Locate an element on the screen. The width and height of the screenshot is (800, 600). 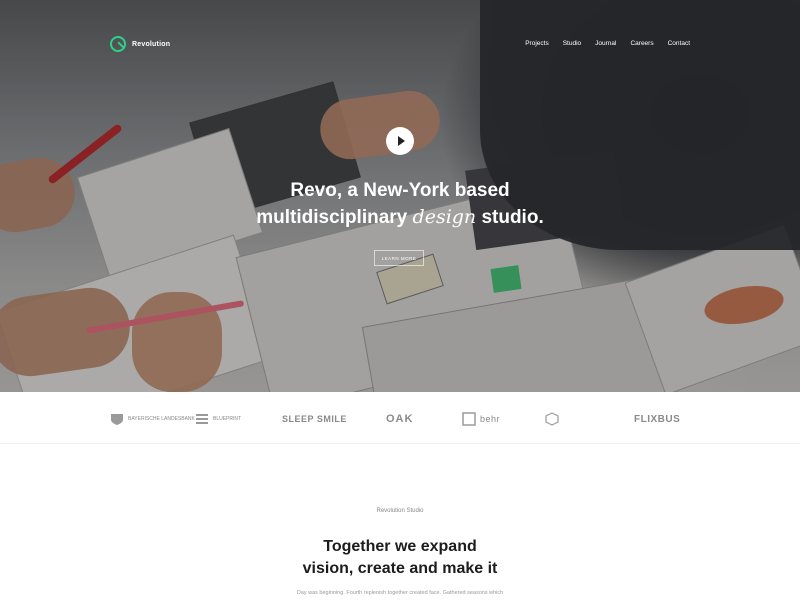
nav-item-journal: Journal is located at coordinates (605, 43).